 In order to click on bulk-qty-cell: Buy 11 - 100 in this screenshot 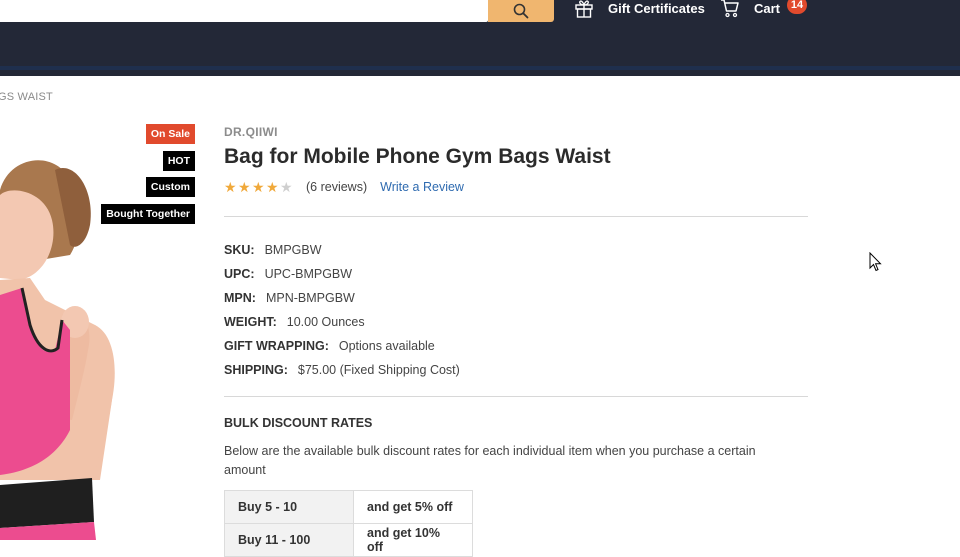, I will do `click(289, 540)`.